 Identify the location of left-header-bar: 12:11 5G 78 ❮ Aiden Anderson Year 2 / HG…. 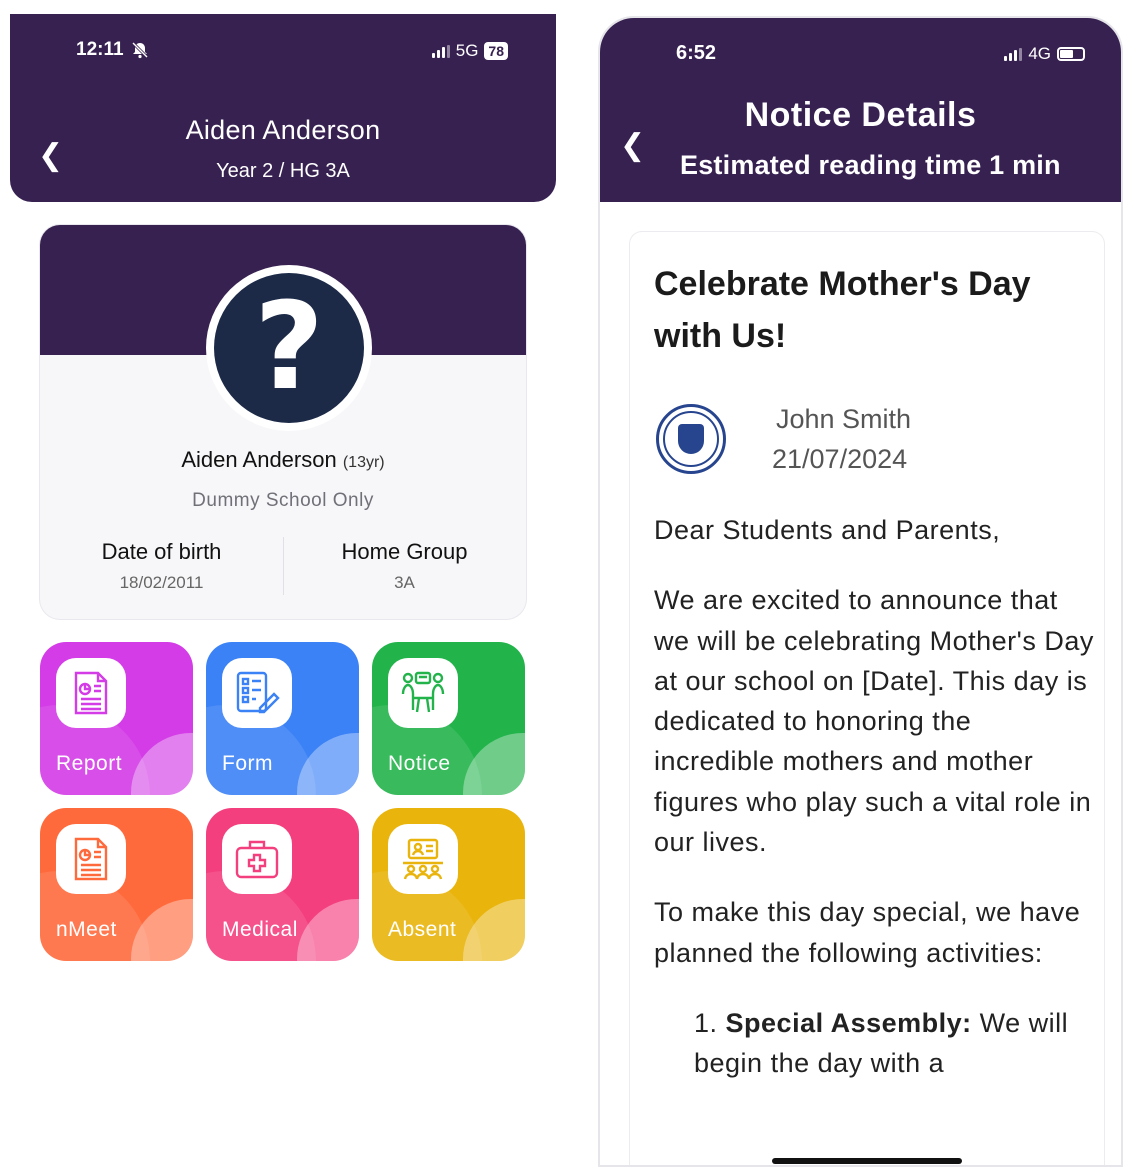
(283, 108).